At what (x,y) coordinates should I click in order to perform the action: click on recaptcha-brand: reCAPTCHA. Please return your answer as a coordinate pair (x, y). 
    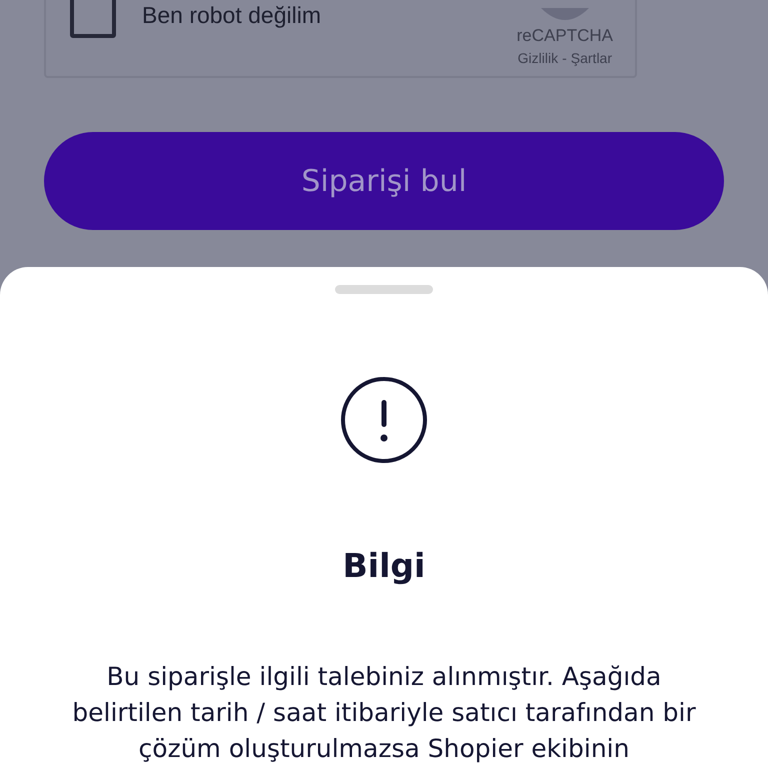
    Looking at the image, I should click on (564, 36).